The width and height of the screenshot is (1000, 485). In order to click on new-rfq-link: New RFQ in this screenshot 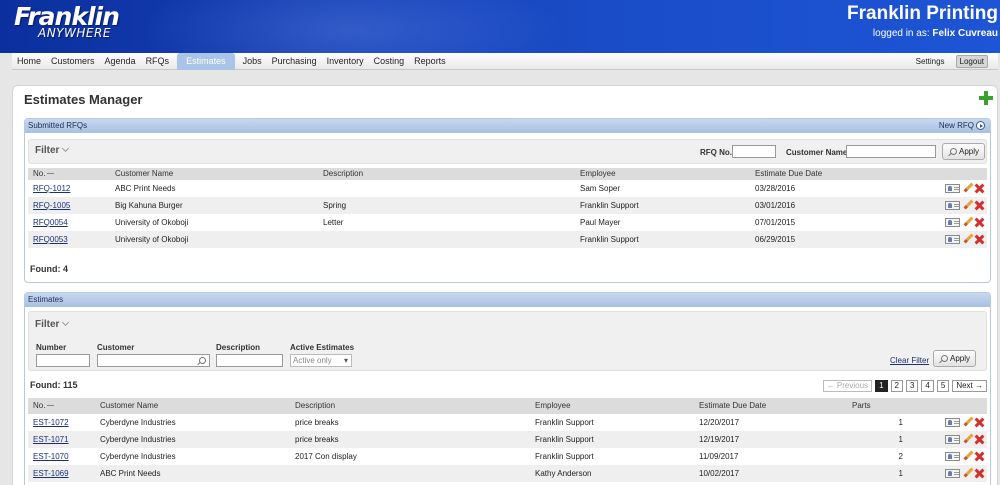, I will do `click(962, 125)`.